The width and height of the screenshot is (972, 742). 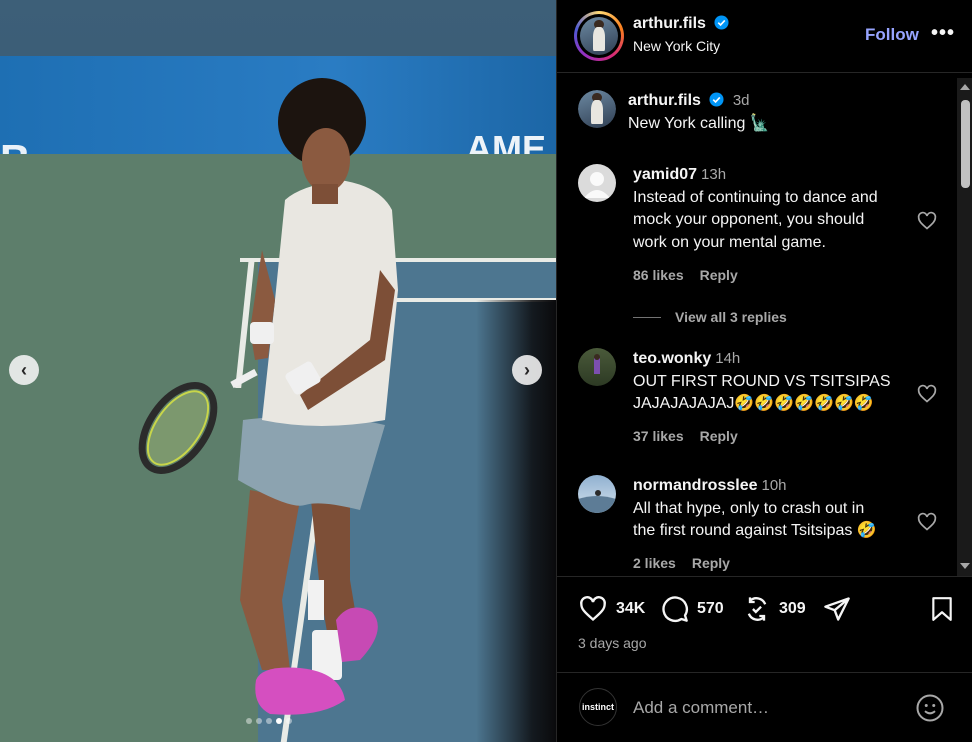 What do you see at coordinates (965, 566) in the screenshot?
I see `scroll-down-arrow-icon` at bounding box center [965, 566].